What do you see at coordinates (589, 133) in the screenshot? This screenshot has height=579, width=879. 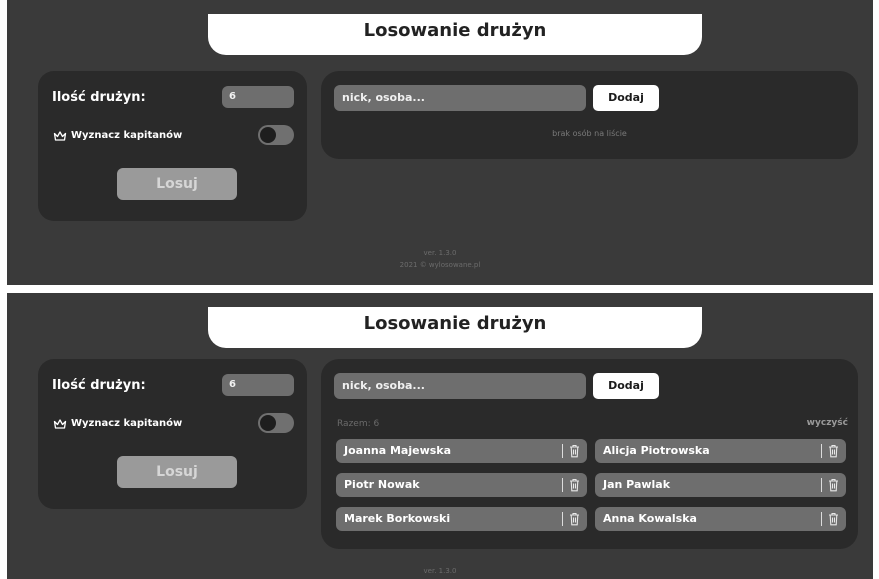 I see `empty-list-message: brak osób na liście` at bounding box center [589, 133].